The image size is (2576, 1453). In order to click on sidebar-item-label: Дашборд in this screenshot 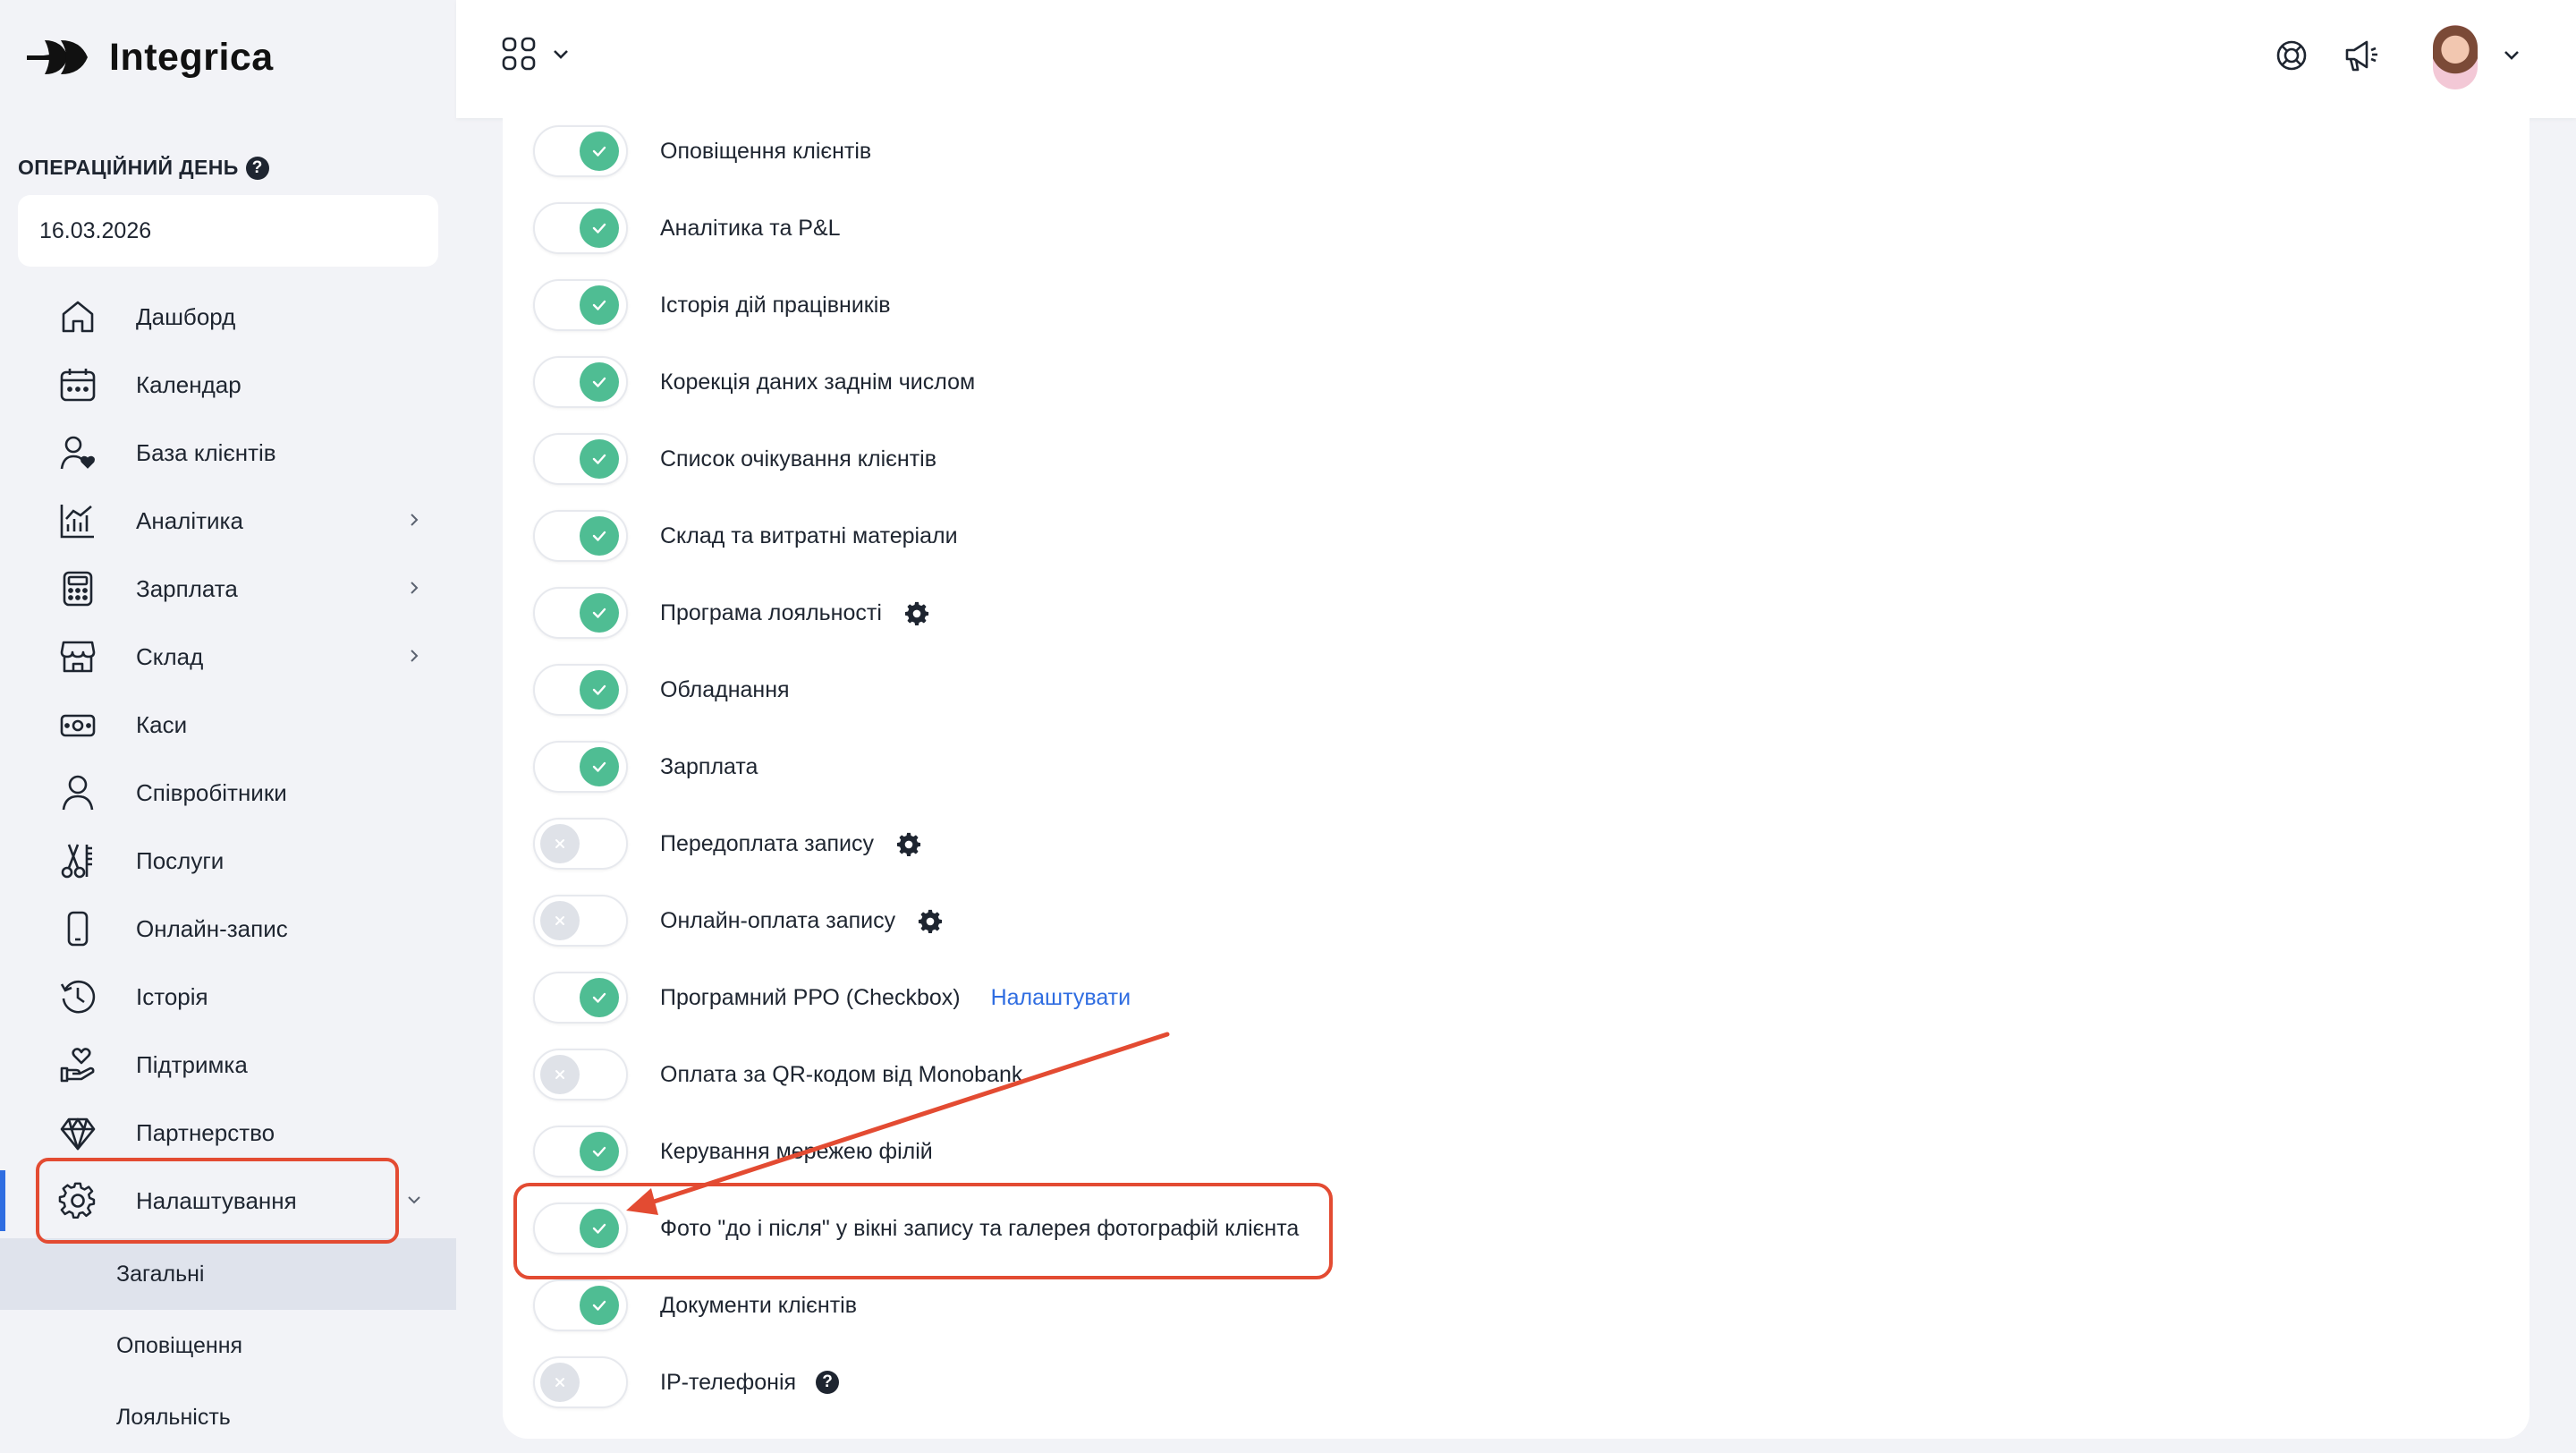, I will do `click(186, 316)`.